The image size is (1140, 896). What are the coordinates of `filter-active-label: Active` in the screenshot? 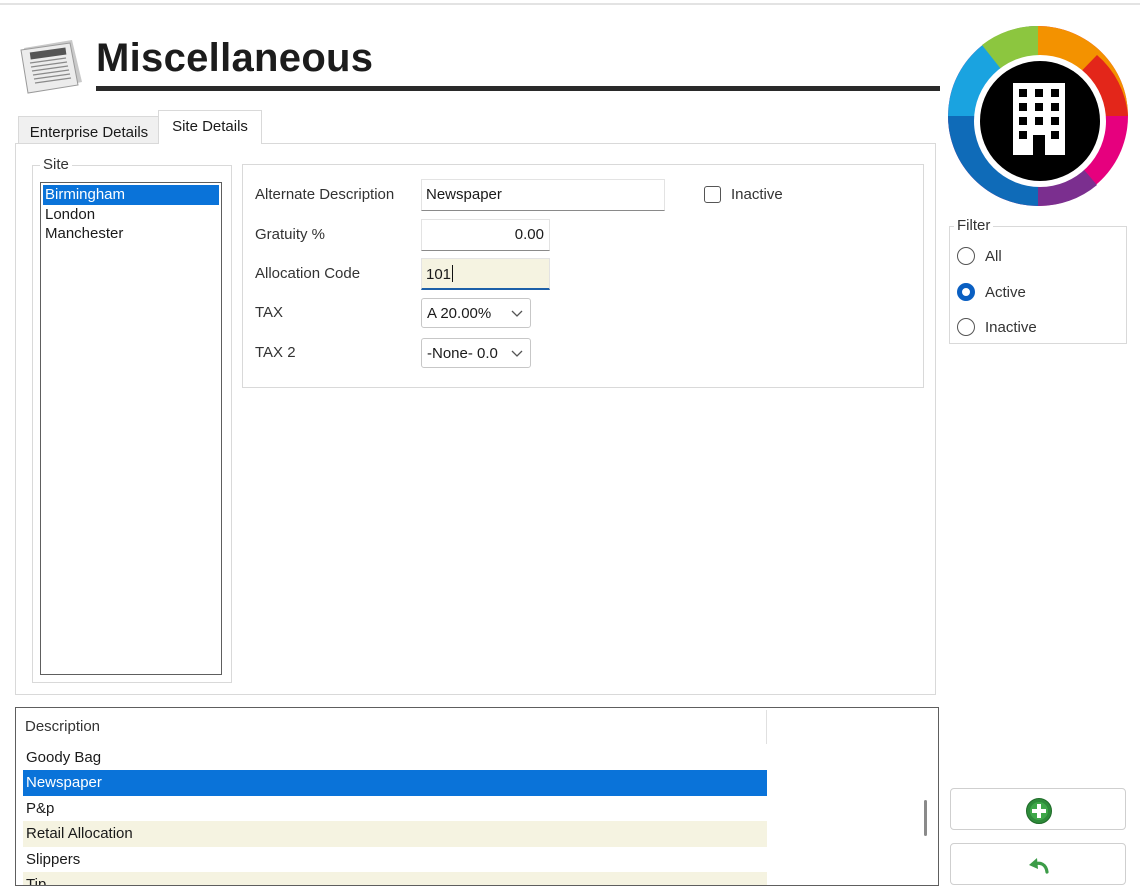 It's located at (1005, 292).